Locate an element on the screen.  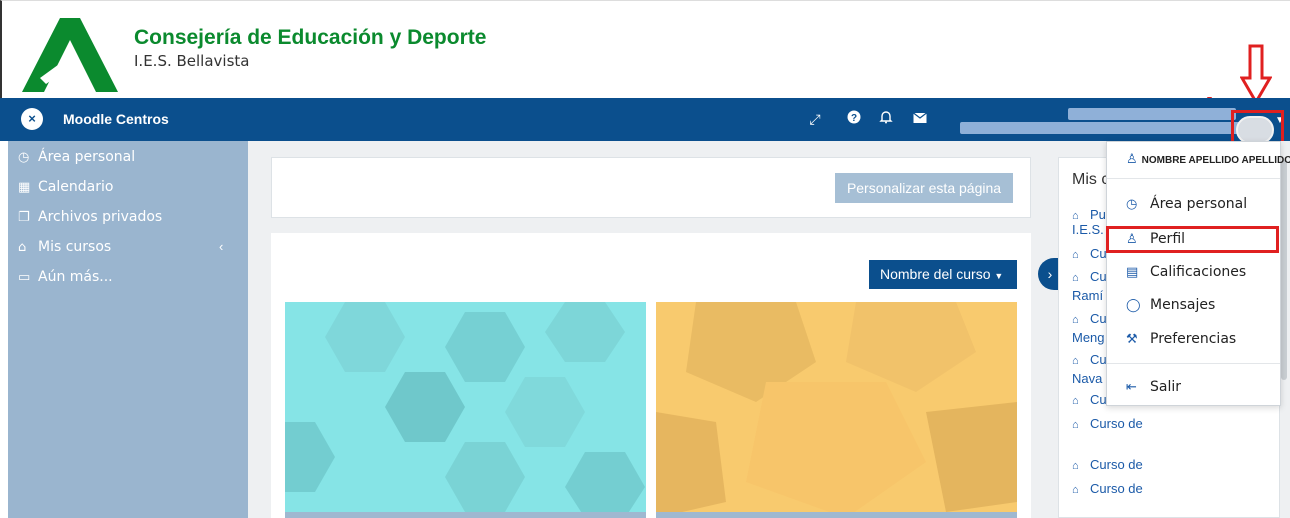
calendar-icon: ▦ is located at coordinates (24, 187).